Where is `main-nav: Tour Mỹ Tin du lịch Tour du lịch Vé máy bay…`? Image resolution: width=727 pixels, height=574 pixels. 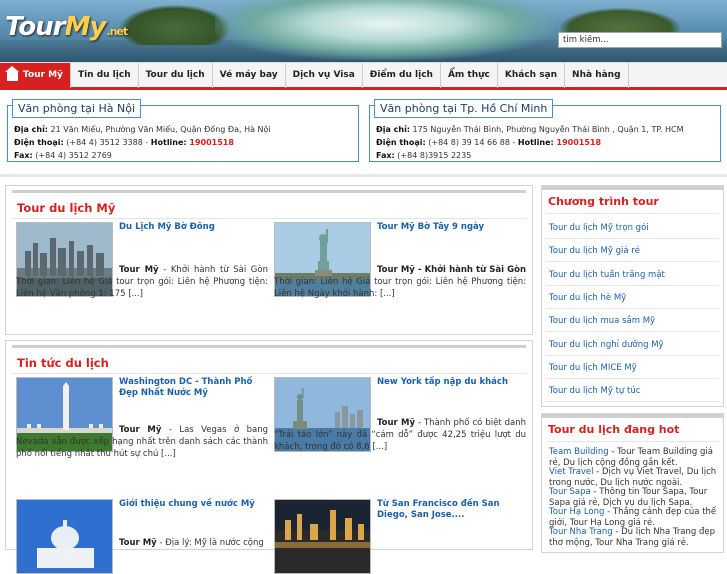
main-nav: Tour Mỹ Tin du lịch Tour du lịch Vé máy bay… is located at coordinates (363, 76).